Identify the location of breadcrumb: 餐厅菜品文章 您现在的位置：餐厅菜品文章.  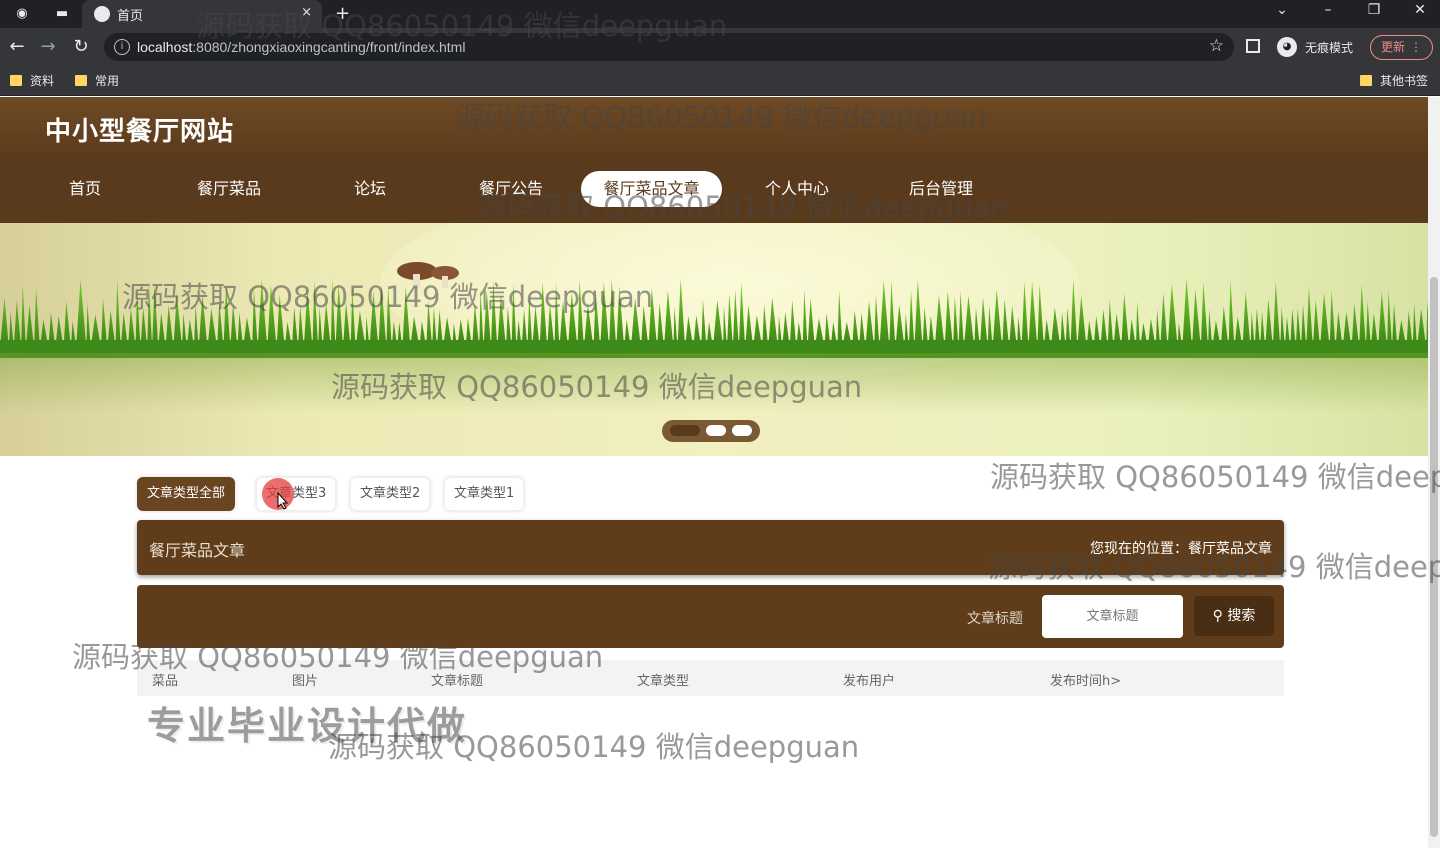
(710, 547).